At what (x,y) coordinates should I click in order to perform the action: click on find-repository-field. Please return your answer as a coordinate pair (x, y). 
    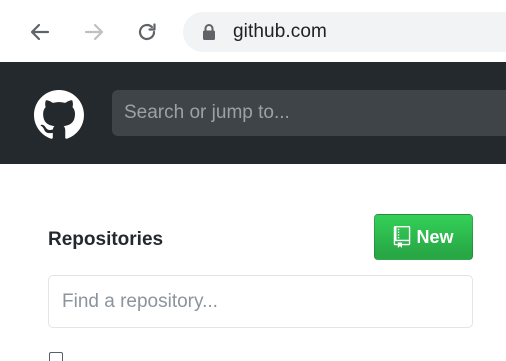
    Looking at the image, I should click on (260, 301).